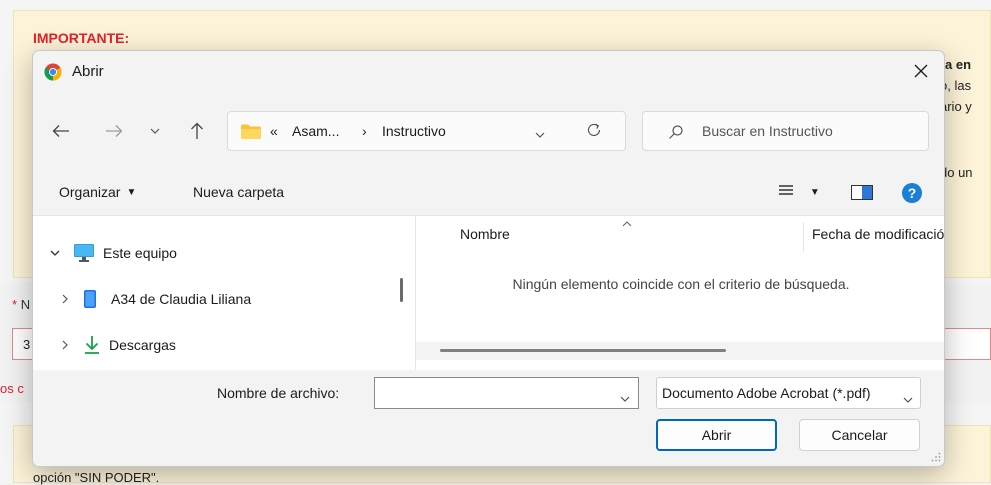 This screenshot has width=991, height=485. Describe the element at coordinates (274, 131) in the screenshot. I see `breadcrumb-overflow: «` at that location.